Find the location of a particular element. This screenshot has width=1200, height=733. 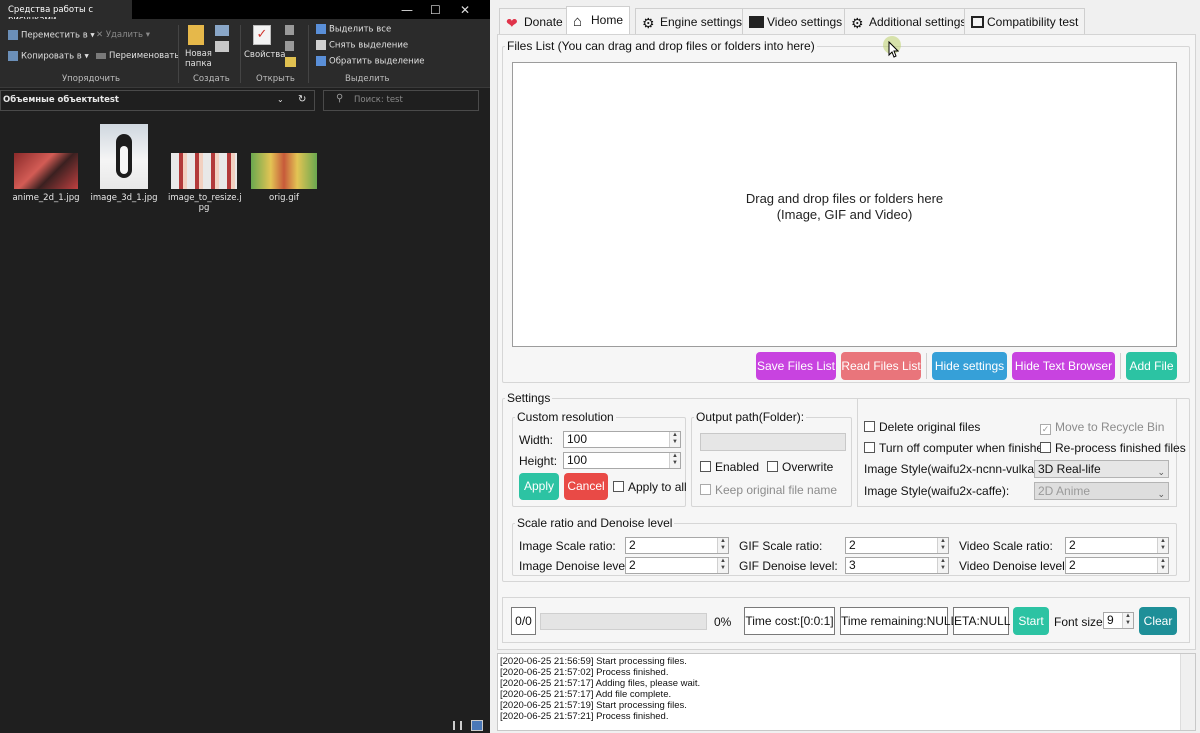

gif-denoise-spinbox: 3 ▲ ▼ is located at coordinates (897, 565).